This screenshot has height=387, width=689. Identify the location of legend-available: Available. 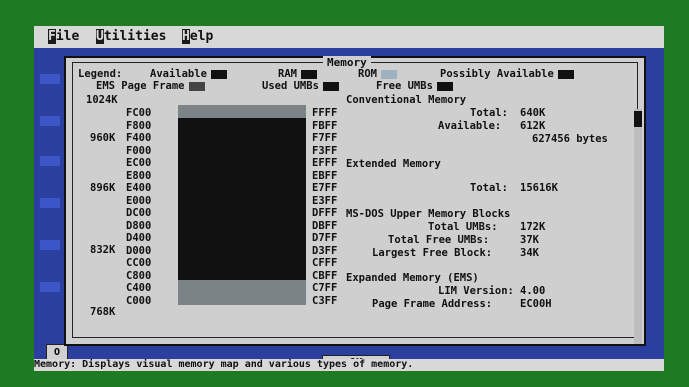
(188, 74).